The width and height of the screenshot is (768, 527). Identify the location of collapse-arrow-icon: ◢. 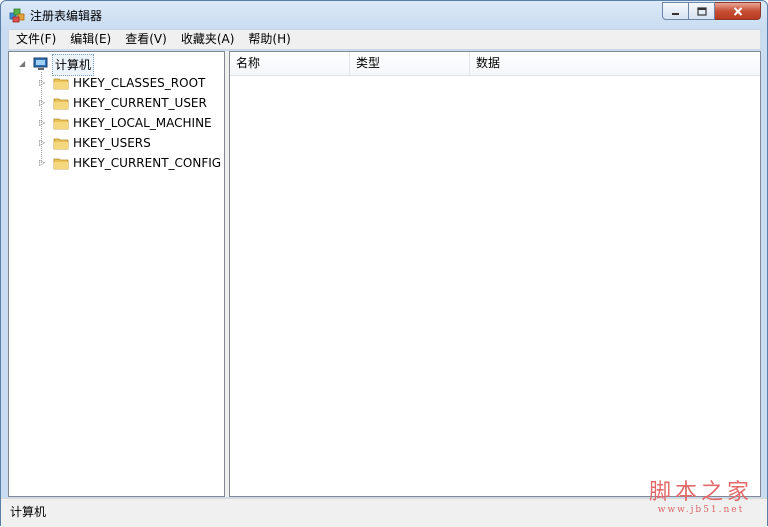
(23, 63).